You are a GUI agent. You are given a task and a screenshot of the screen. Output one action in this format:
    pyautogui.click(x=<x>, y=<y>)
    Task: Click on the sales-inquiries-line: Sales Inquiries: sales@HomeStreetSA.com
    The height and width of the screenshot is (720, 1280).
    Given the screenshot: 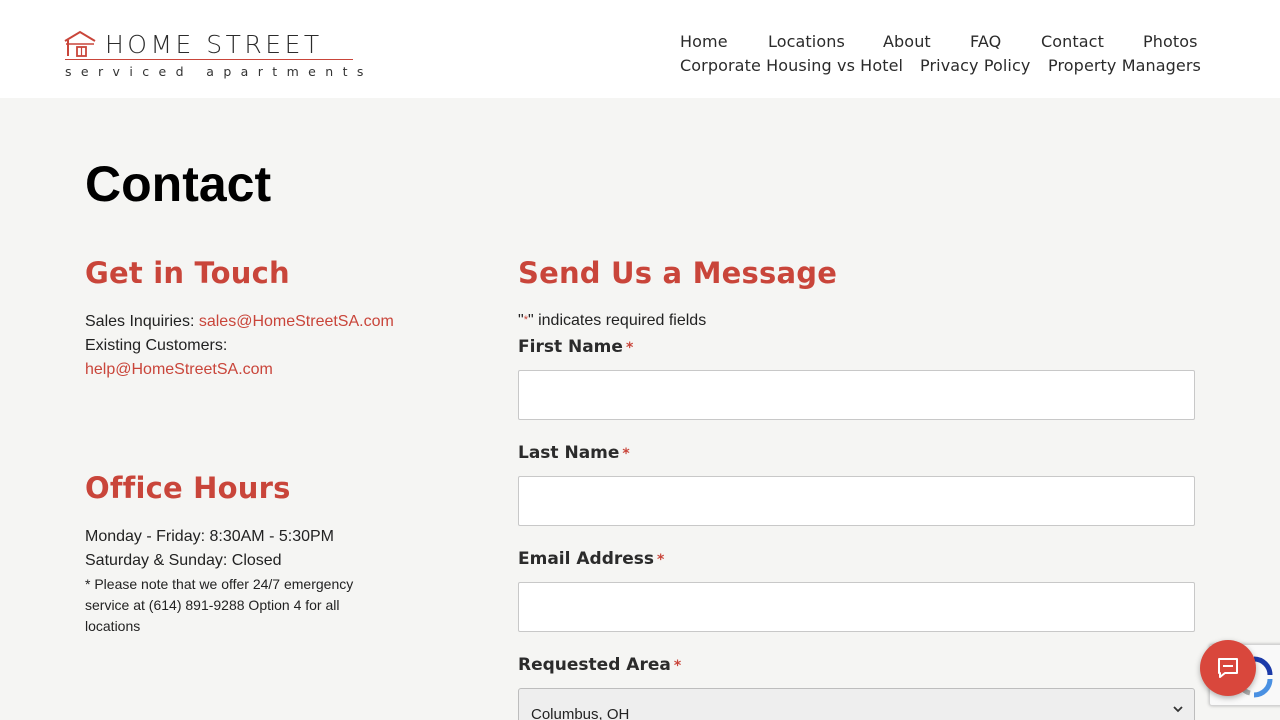 What is the action you would take?
    pyautogui.click(x=239, y=322)
    